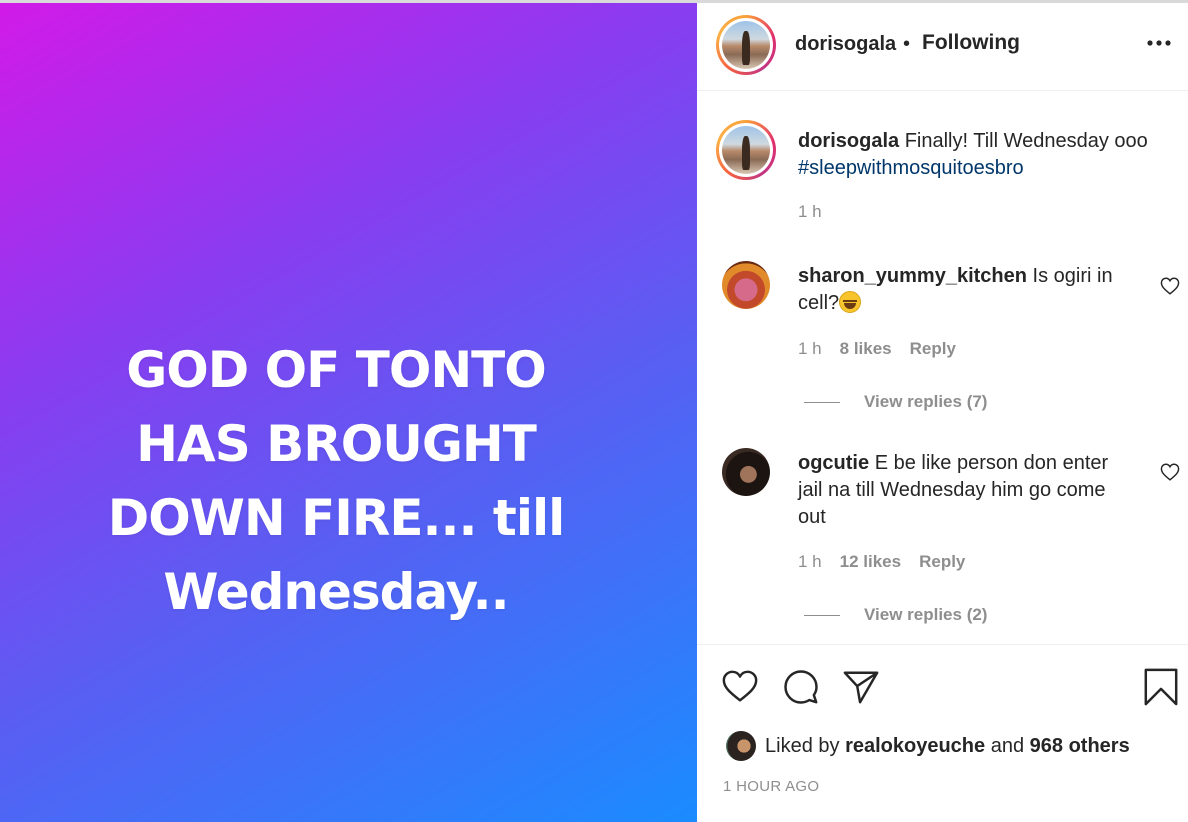 Image resolution: width=1188 pixels, height=822 pixels. I want to click on heart-icon, so click(740, 687).